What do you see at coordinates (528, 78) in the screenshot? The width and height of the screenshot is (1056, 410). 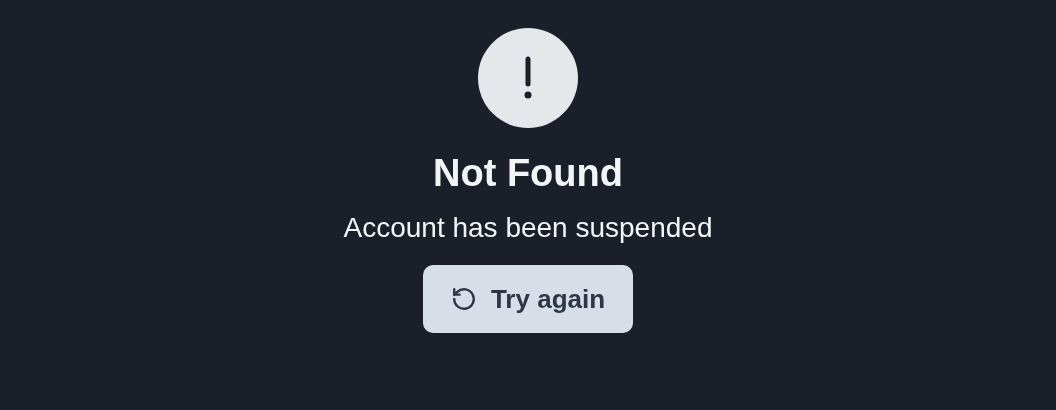 I see `exclamation-icon` at bounding box center [528, 78].